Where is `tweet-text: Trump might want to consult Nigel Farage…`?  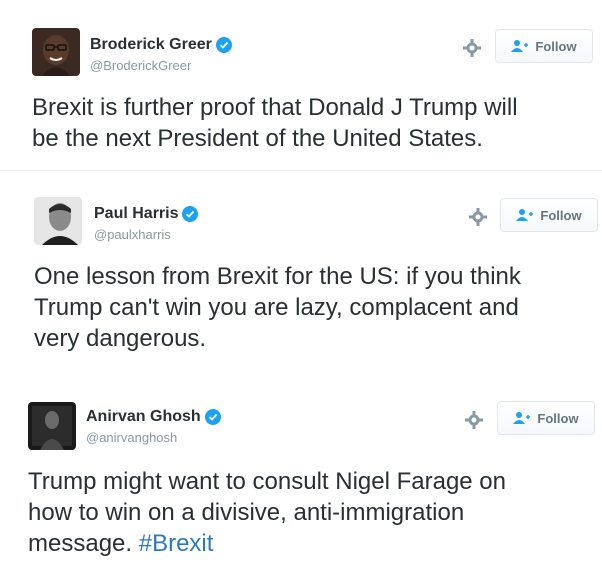
tweet-text: Trump might want to consult Nigel Farage… is located at coordinates (267, 512).